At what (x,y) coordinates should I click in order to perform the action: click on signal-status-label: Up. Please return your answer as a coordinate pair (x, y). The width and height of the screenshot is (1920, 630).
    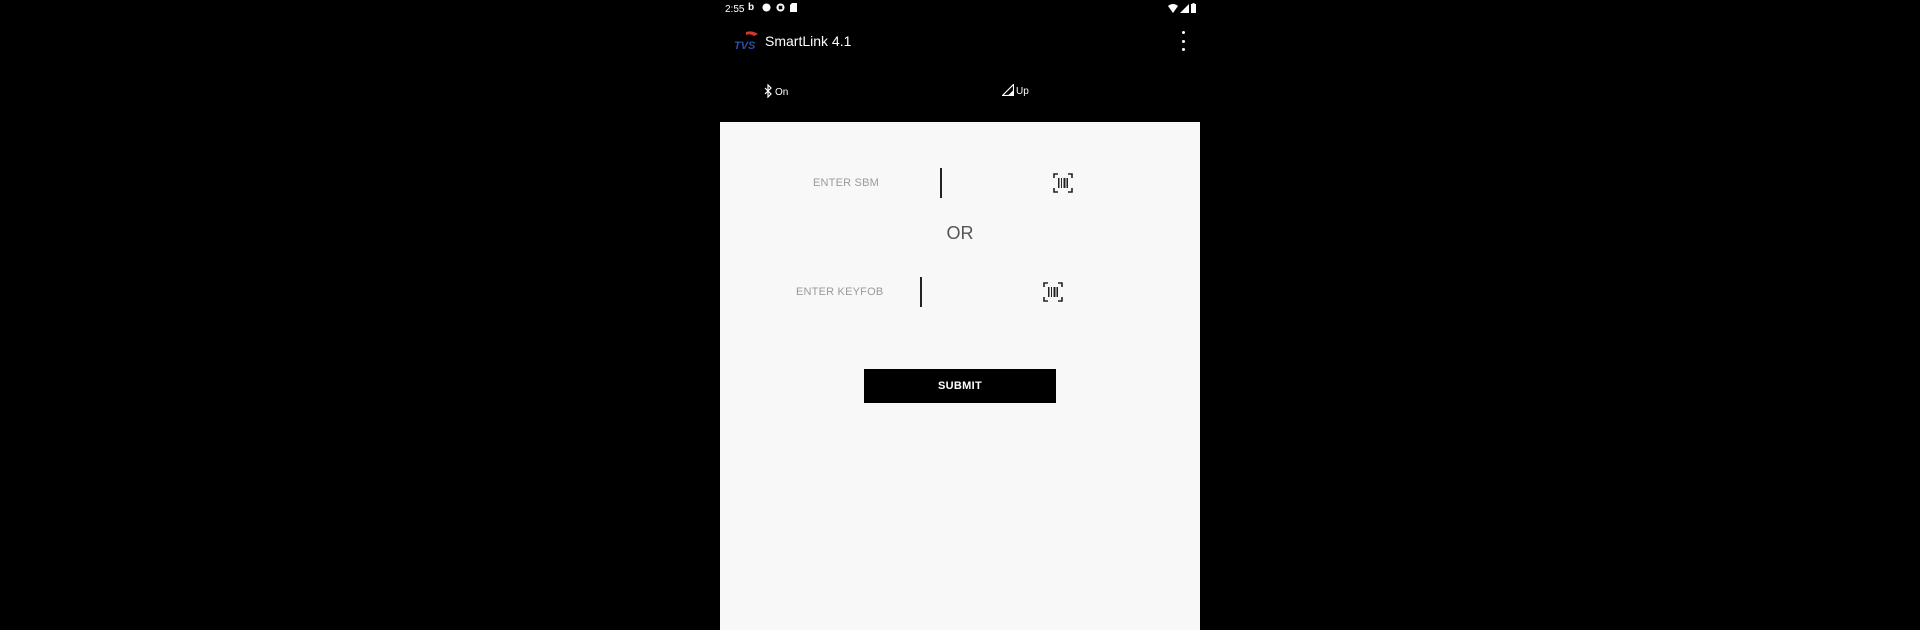
    Looking at the image, I should click on (1022, 91).